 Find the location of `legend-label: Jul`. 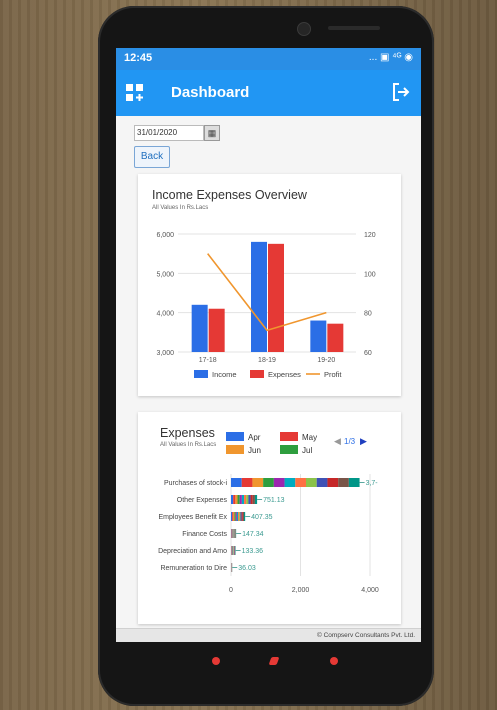

legend-label: Jul is located at coordinates (307, 450).